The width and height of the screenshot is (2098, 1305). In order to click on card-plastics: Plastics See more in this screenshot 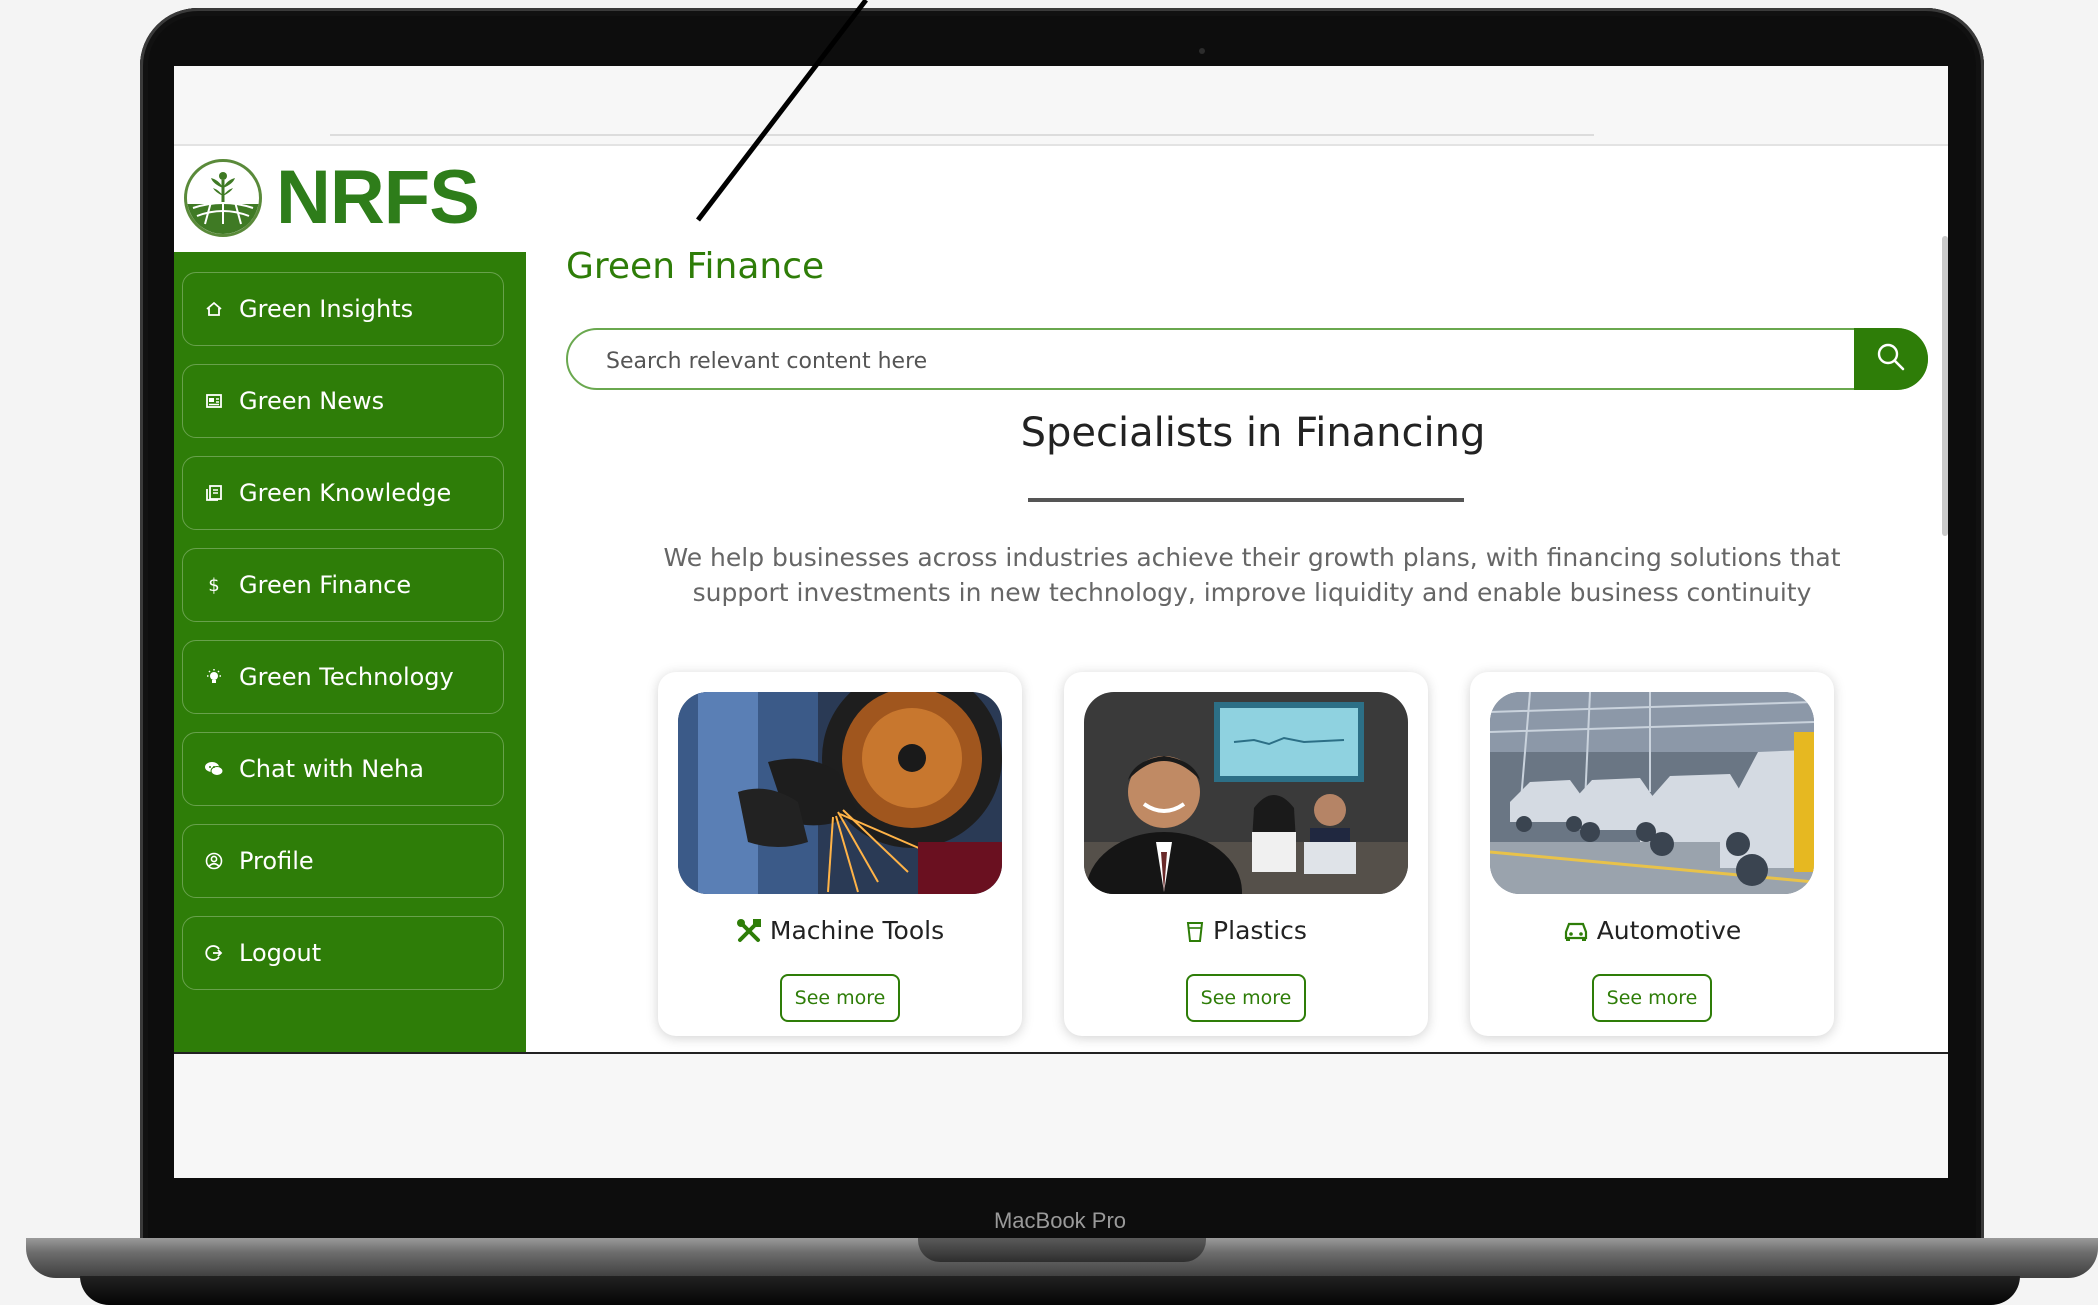, I will do `click(1246, 854)`.